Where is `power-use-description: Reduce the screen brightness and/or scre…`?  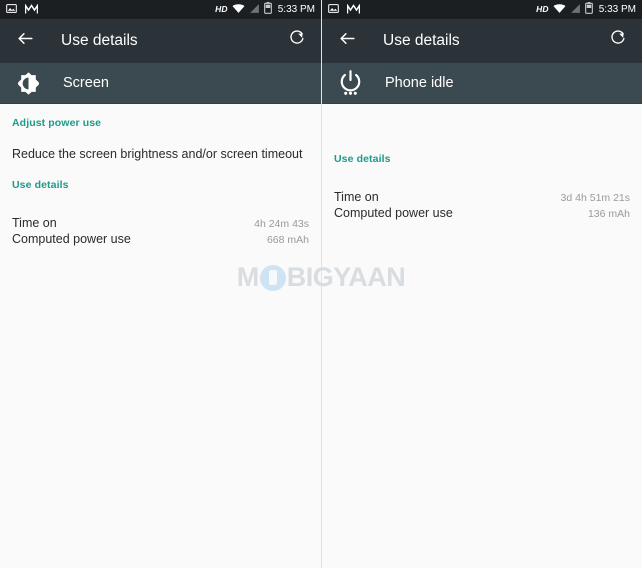 power-use-description: Reduce the screen brightness and/or scre… is located at coordinates (157, 154).